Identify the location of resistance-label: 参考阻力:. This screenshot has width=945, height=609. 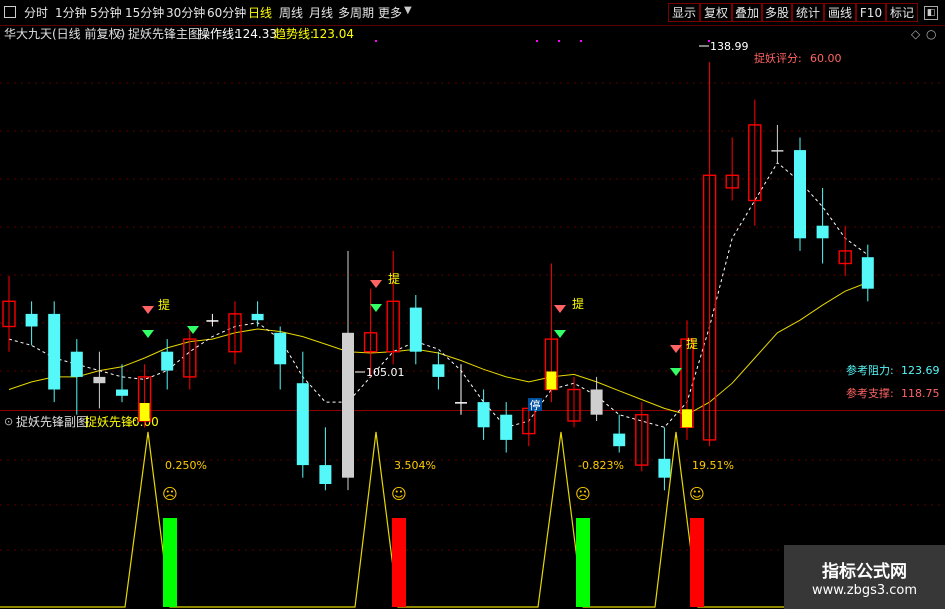
(870, 370).